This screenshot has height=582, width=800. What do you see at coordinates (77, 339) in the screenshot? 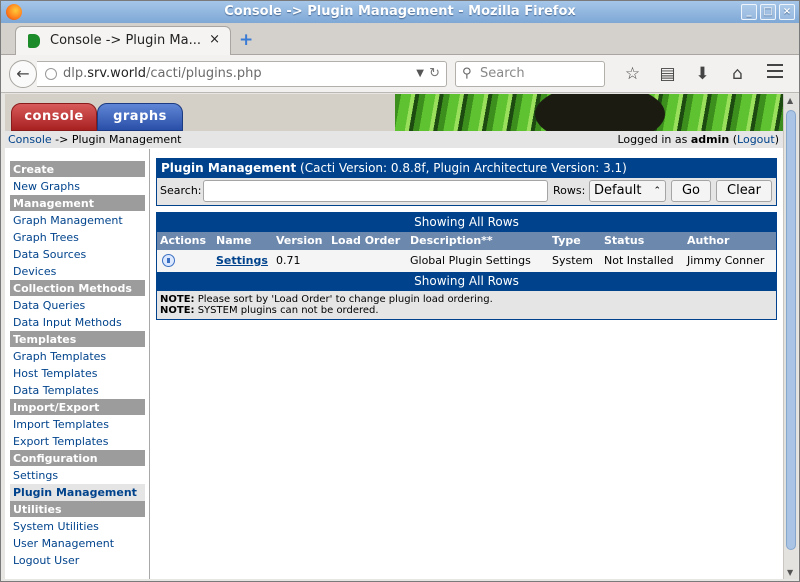
I see `sidebar-section-header: Templates` at bounding box center [77, 339].